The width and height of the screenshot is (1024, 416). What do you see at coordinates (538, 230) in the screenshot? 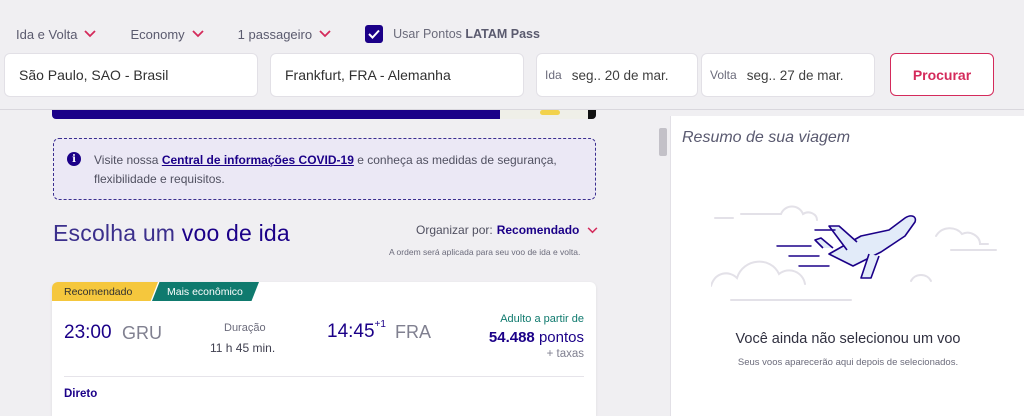
I see `sort-value: Recomendado` at bounding box center [538, 230].